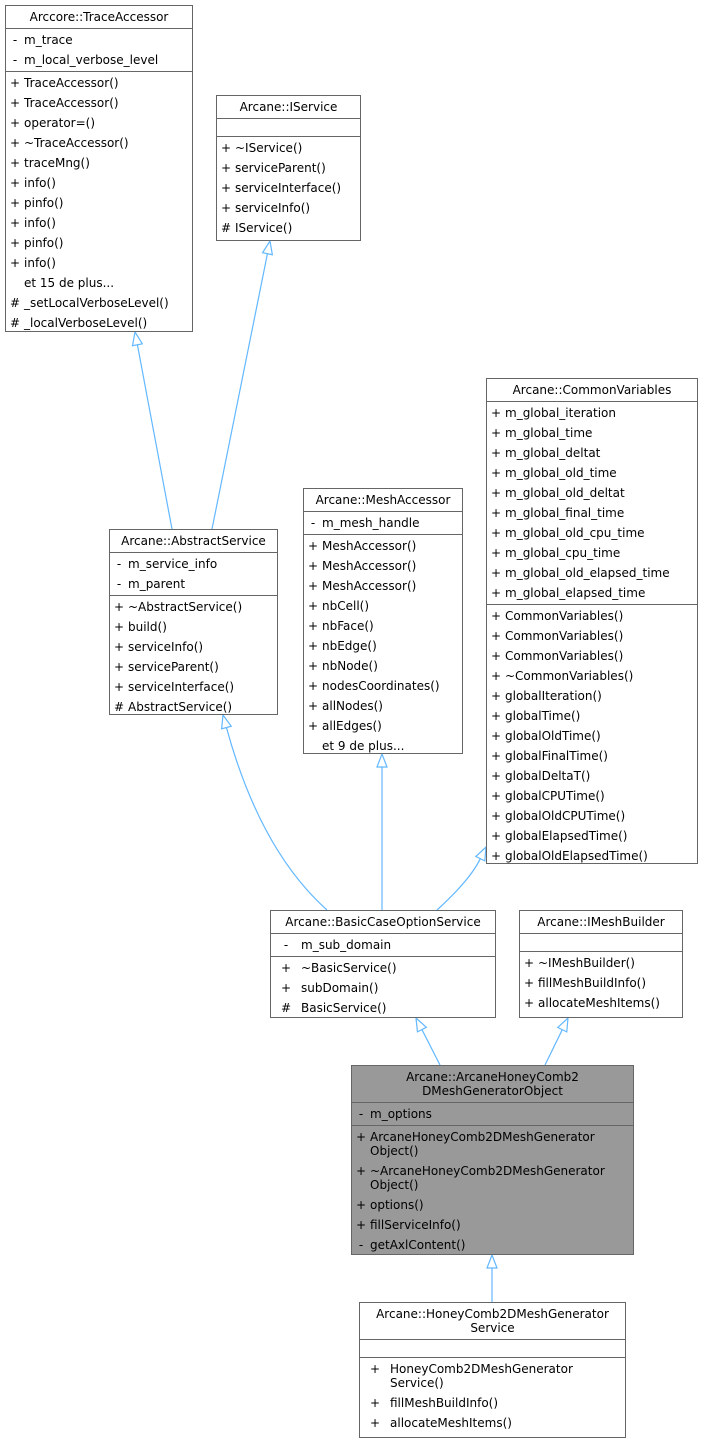 This screenshot has width=703, height=1443. Describe the element at coordinates (592, 696) in the screenshot. I see `method-row: + globalIteration()` at that location.